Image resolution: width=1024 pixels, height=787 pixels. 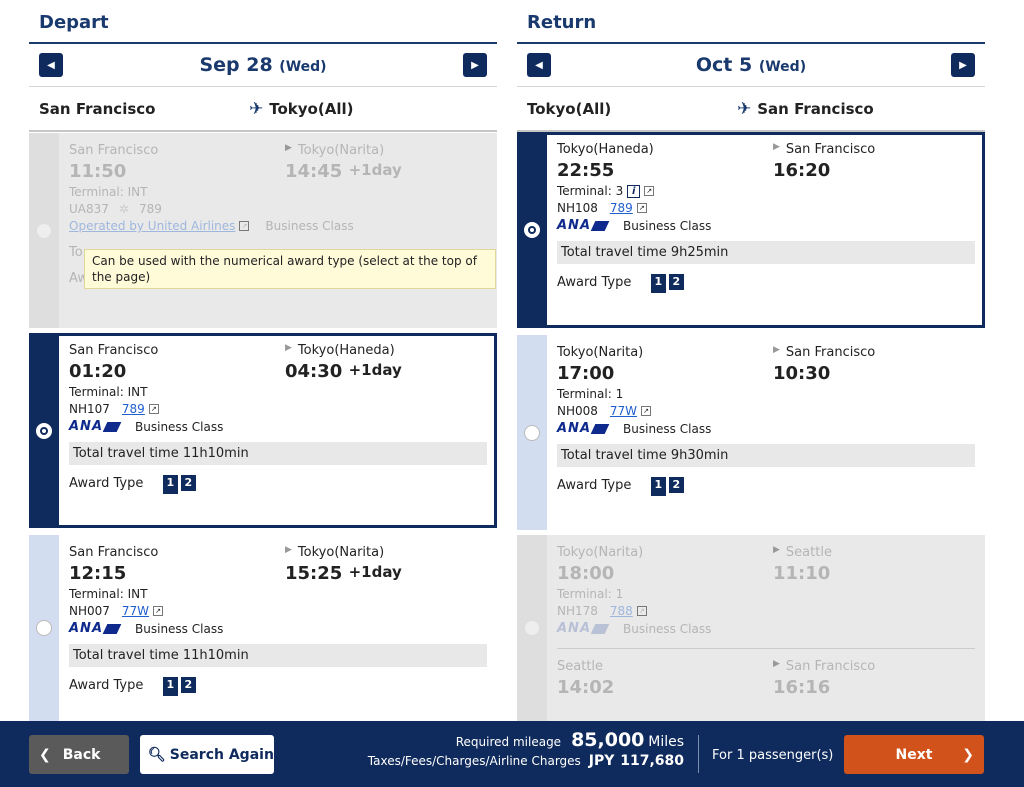 I want to click on return-title: Return, so click(x=751, y=22).